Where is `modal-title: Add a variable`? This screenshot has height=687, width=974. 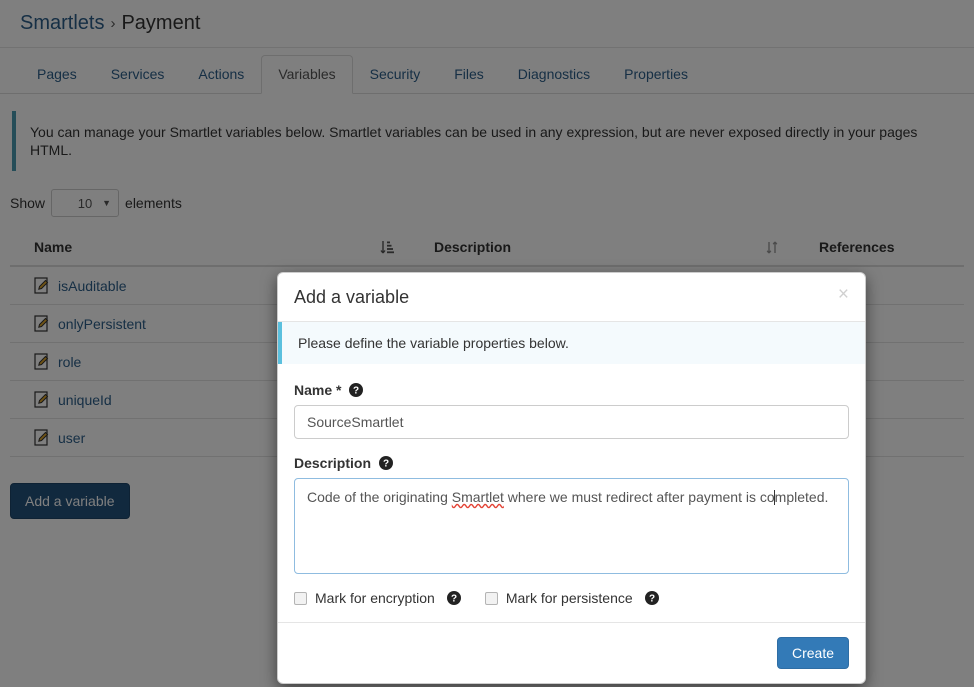 modal-title: Add a variable is located at coordinates (352, 297).